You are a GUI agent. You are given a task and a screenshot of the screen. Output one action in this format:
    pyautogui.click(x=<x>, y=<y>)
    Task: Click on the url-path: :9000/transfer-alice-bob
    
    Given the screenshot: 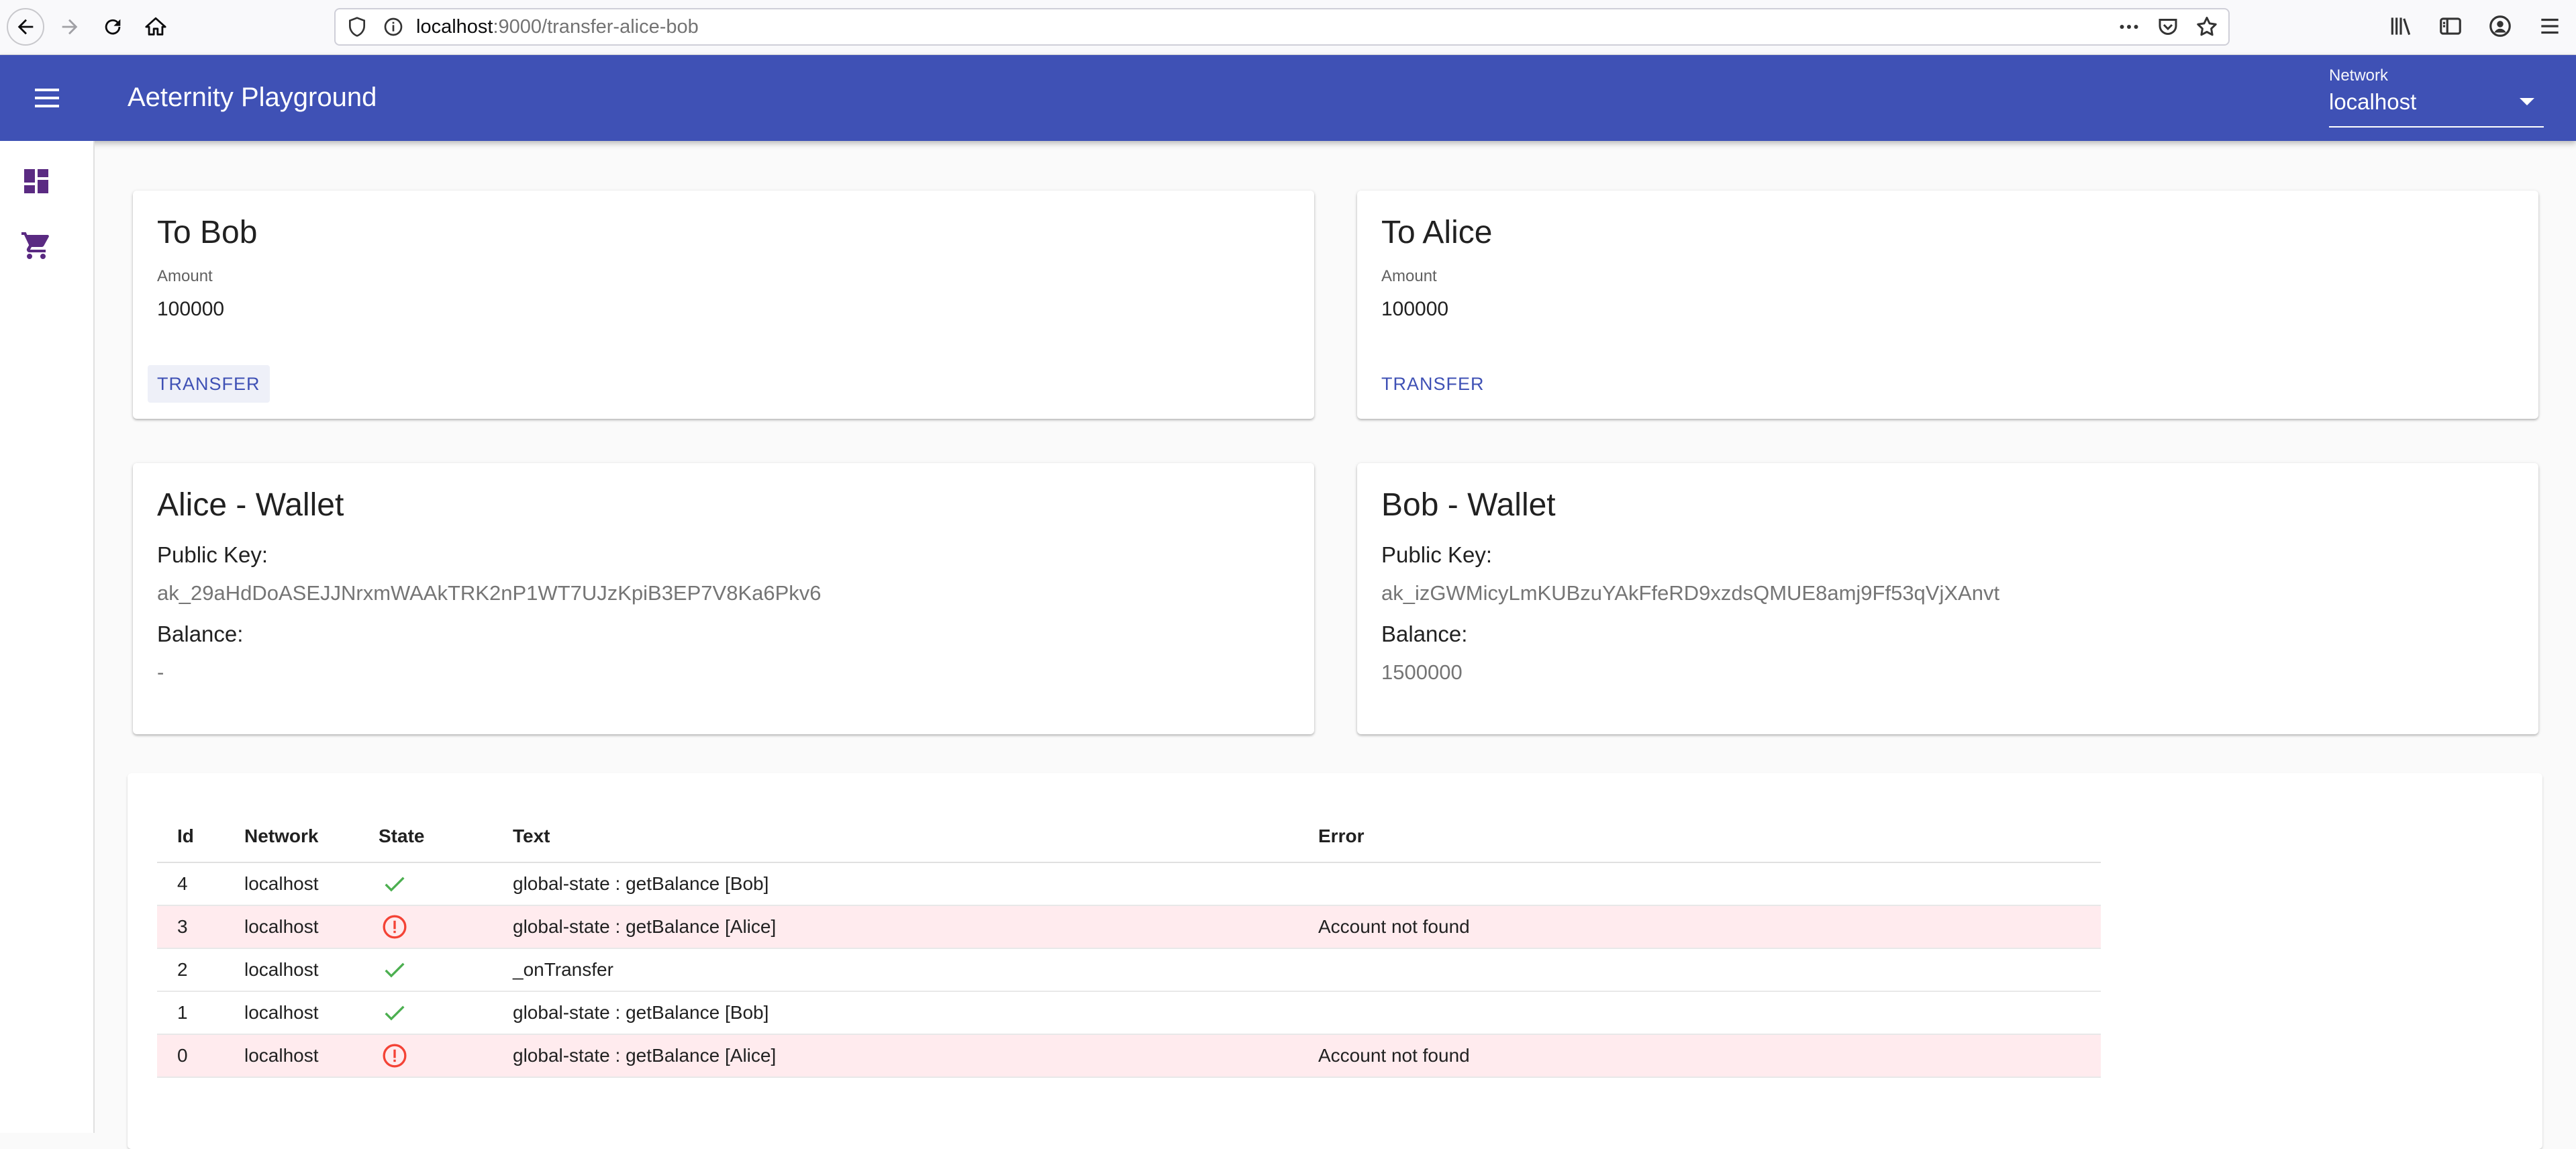 What is the action you would take?
    pyautogui.click(x=596, y=27)
    